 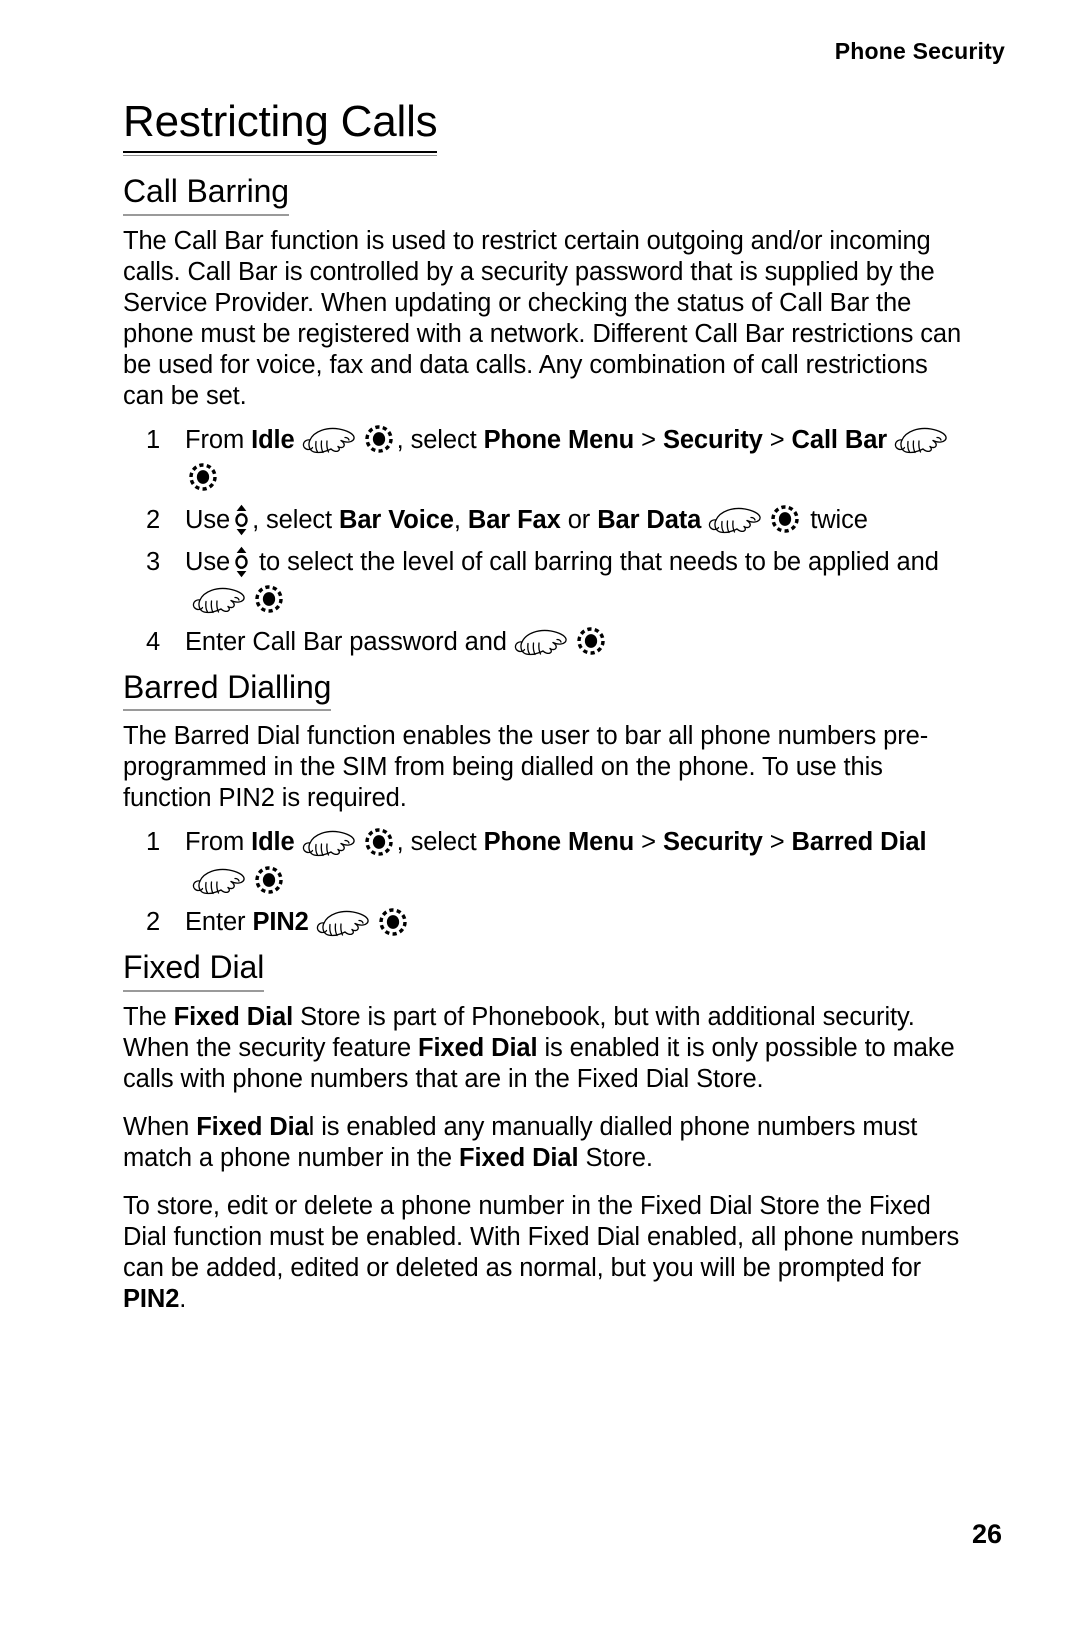 What do you see at coordinates (153, 641) in the screenshot?
I see `step-number: 4` at bounding box center [153, 641].